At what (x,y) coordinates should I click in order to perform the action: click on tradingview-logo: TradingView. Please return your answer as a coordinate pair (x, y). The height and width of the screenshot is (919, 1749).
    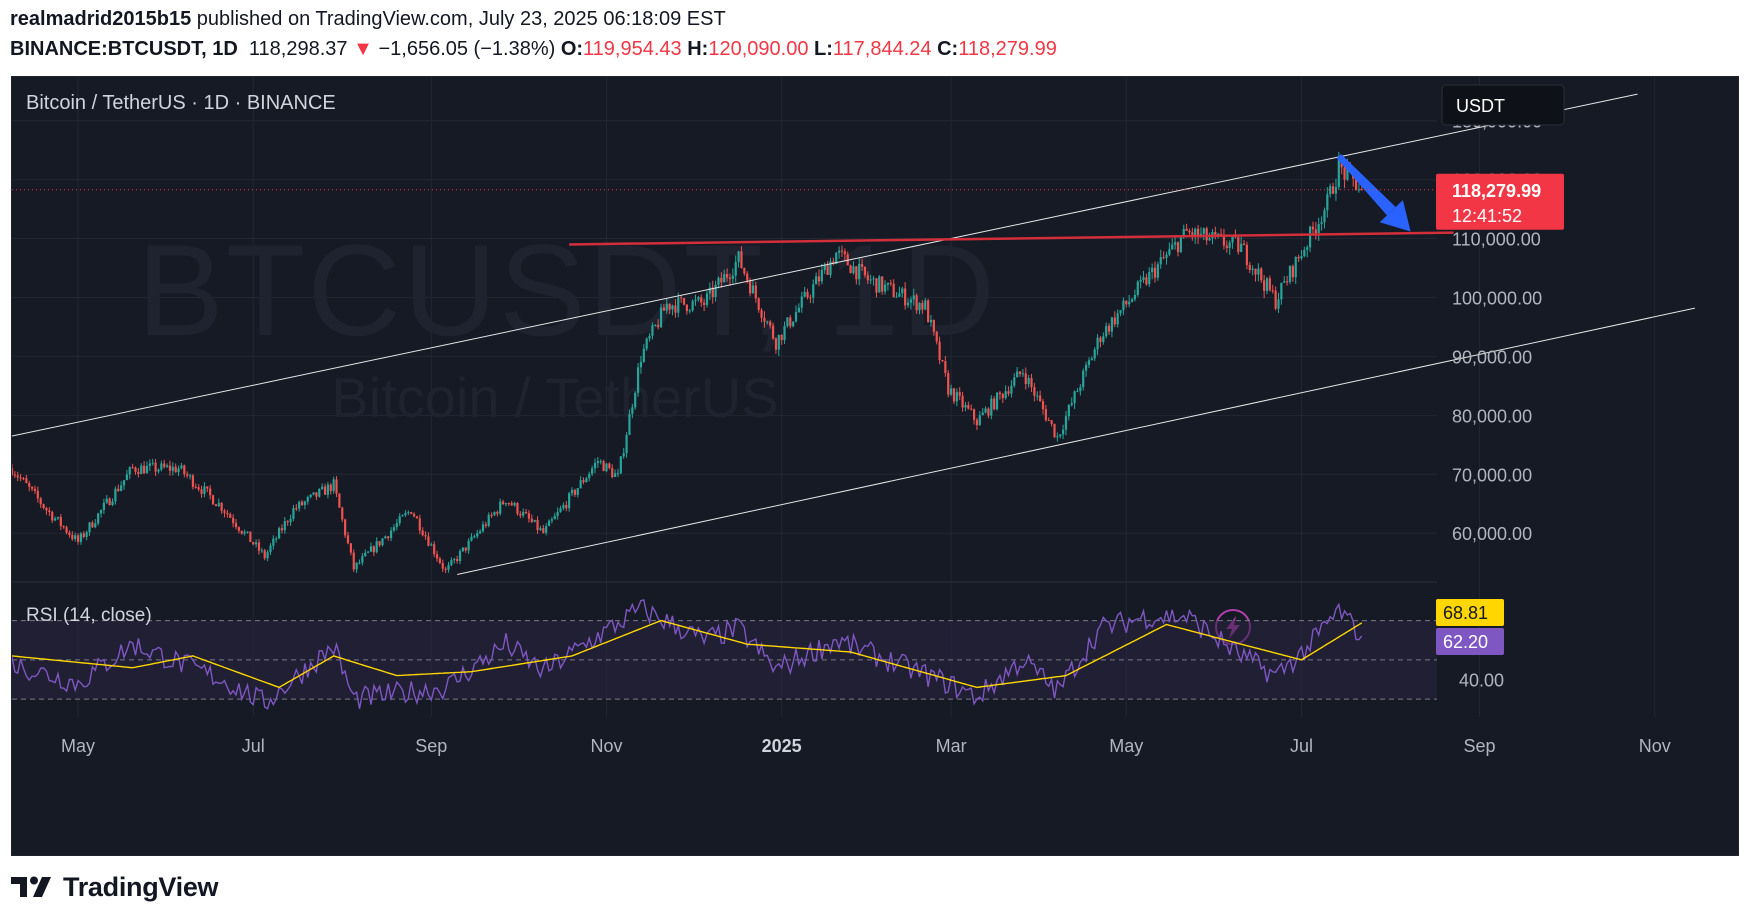
    Looking at the image, I should click on (115, 887).